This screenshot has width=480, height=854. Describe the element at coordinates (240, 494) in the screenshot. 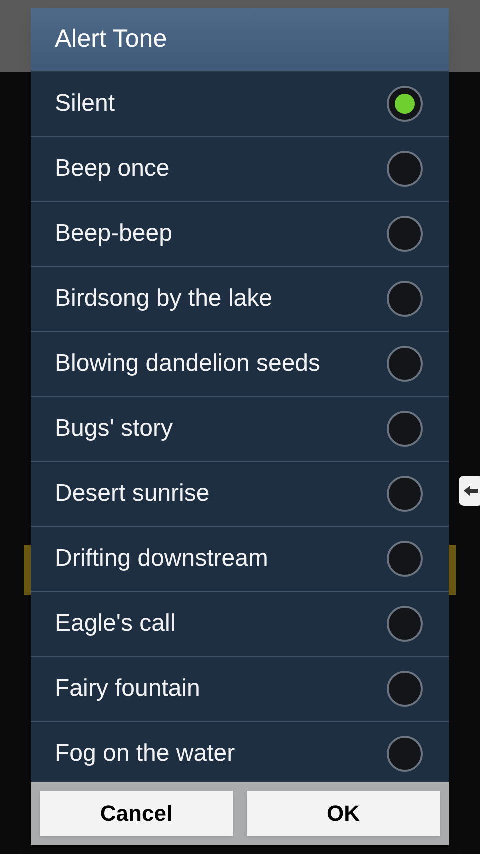

I see `tone-option: Desert sunrise` at that location.